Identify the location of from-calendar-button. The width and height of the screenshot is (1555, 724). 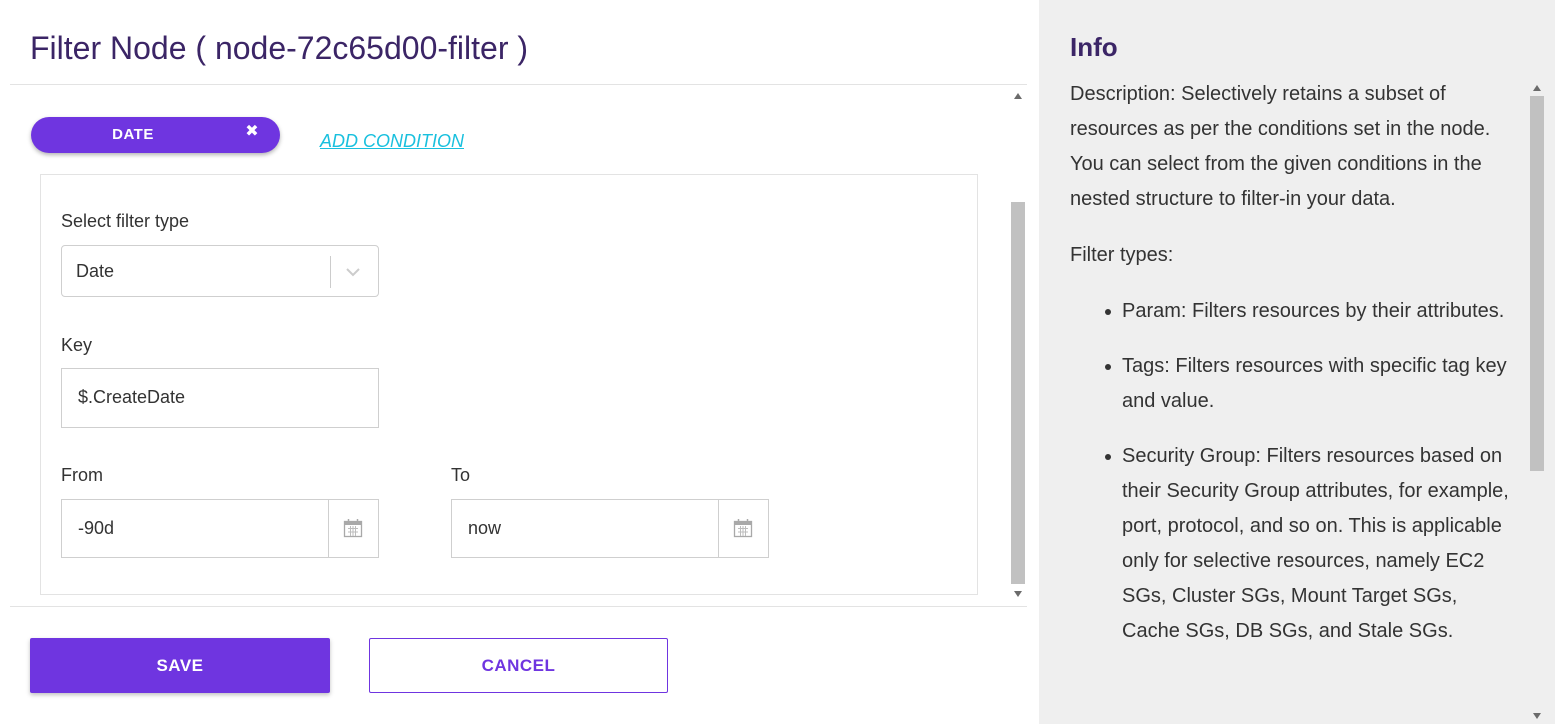
(353, 529).